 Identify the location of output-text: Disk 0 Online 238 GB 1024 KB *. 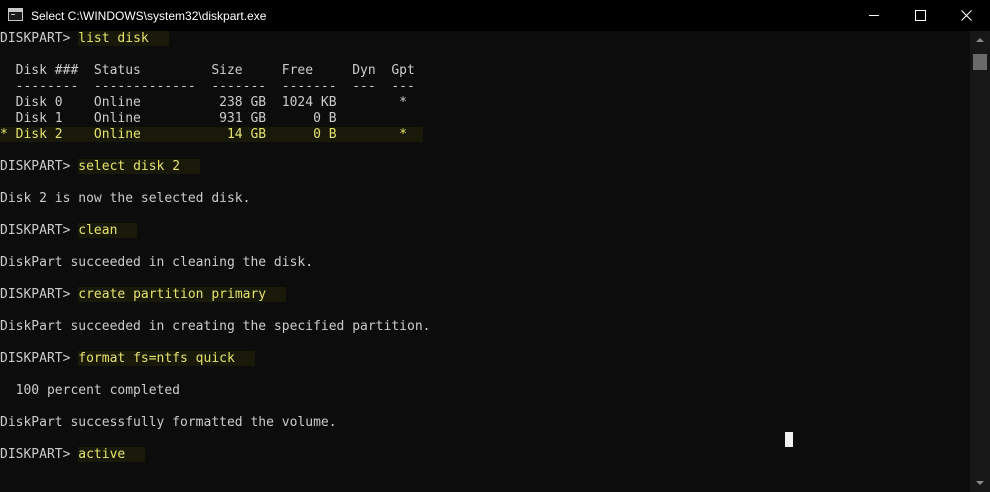
(203, 102).